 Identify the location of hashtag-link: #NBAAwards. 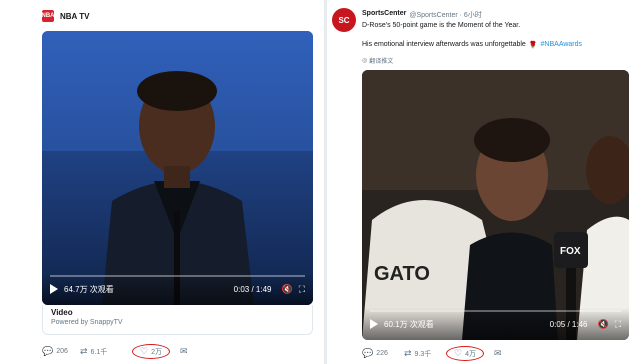
(562, 45).